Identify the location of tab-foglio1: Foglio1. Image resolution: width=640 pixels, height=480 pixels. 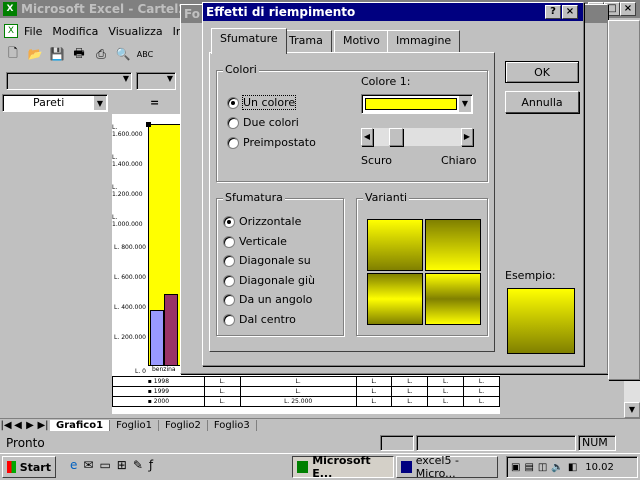
(134, 425).